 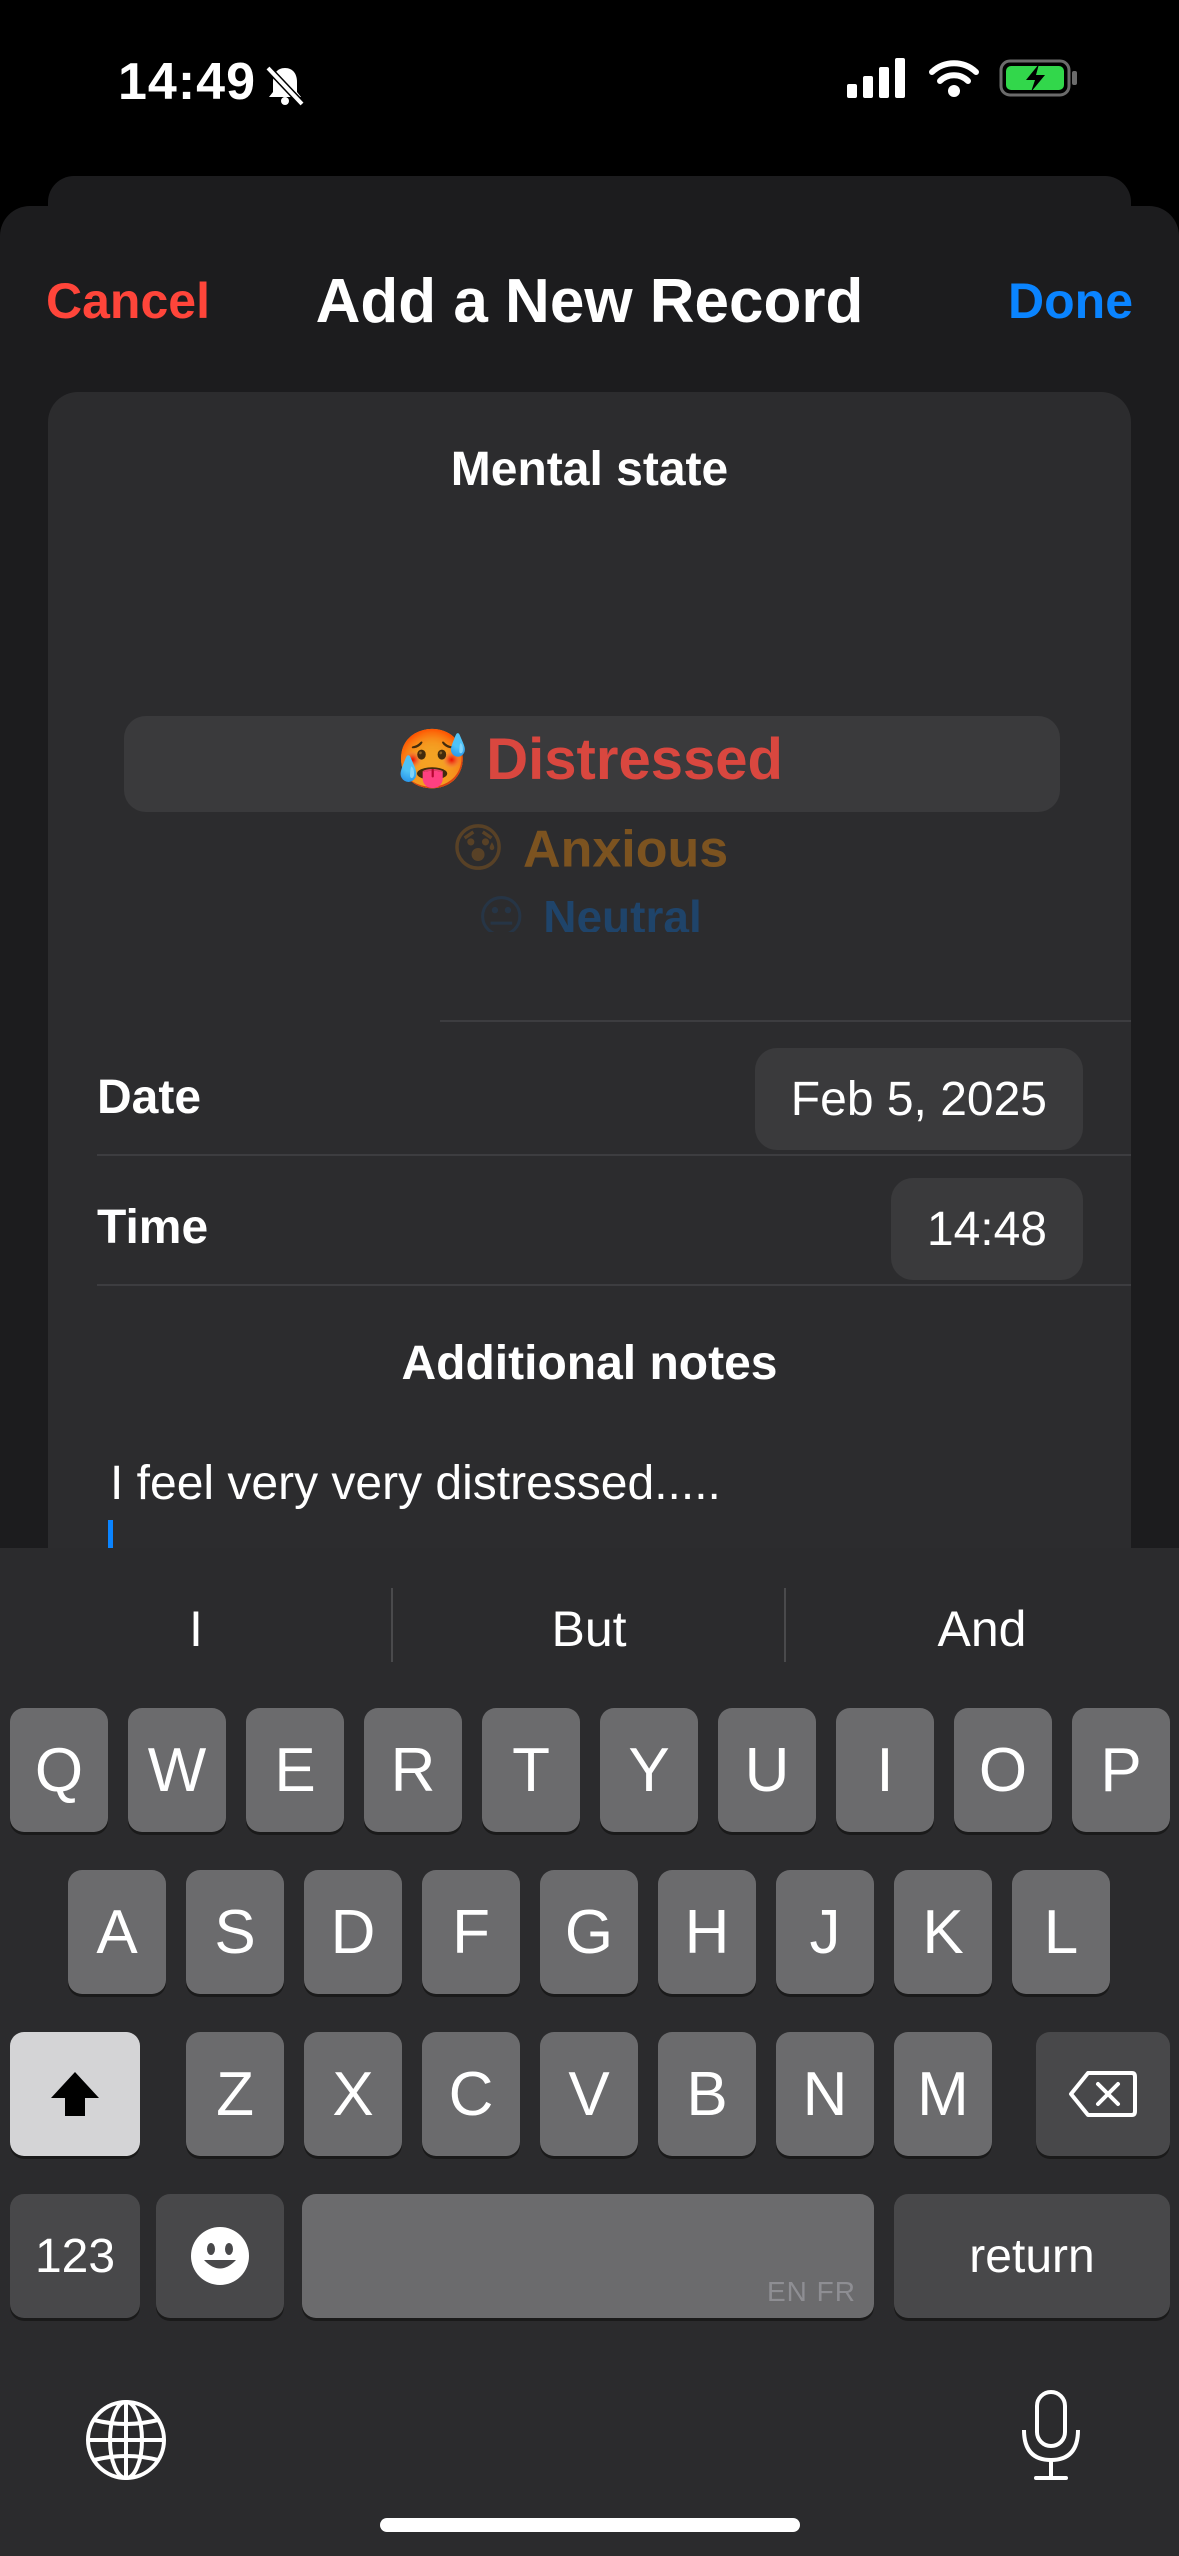 I want to click on key-l: L, so click(x=1061, y=1932).